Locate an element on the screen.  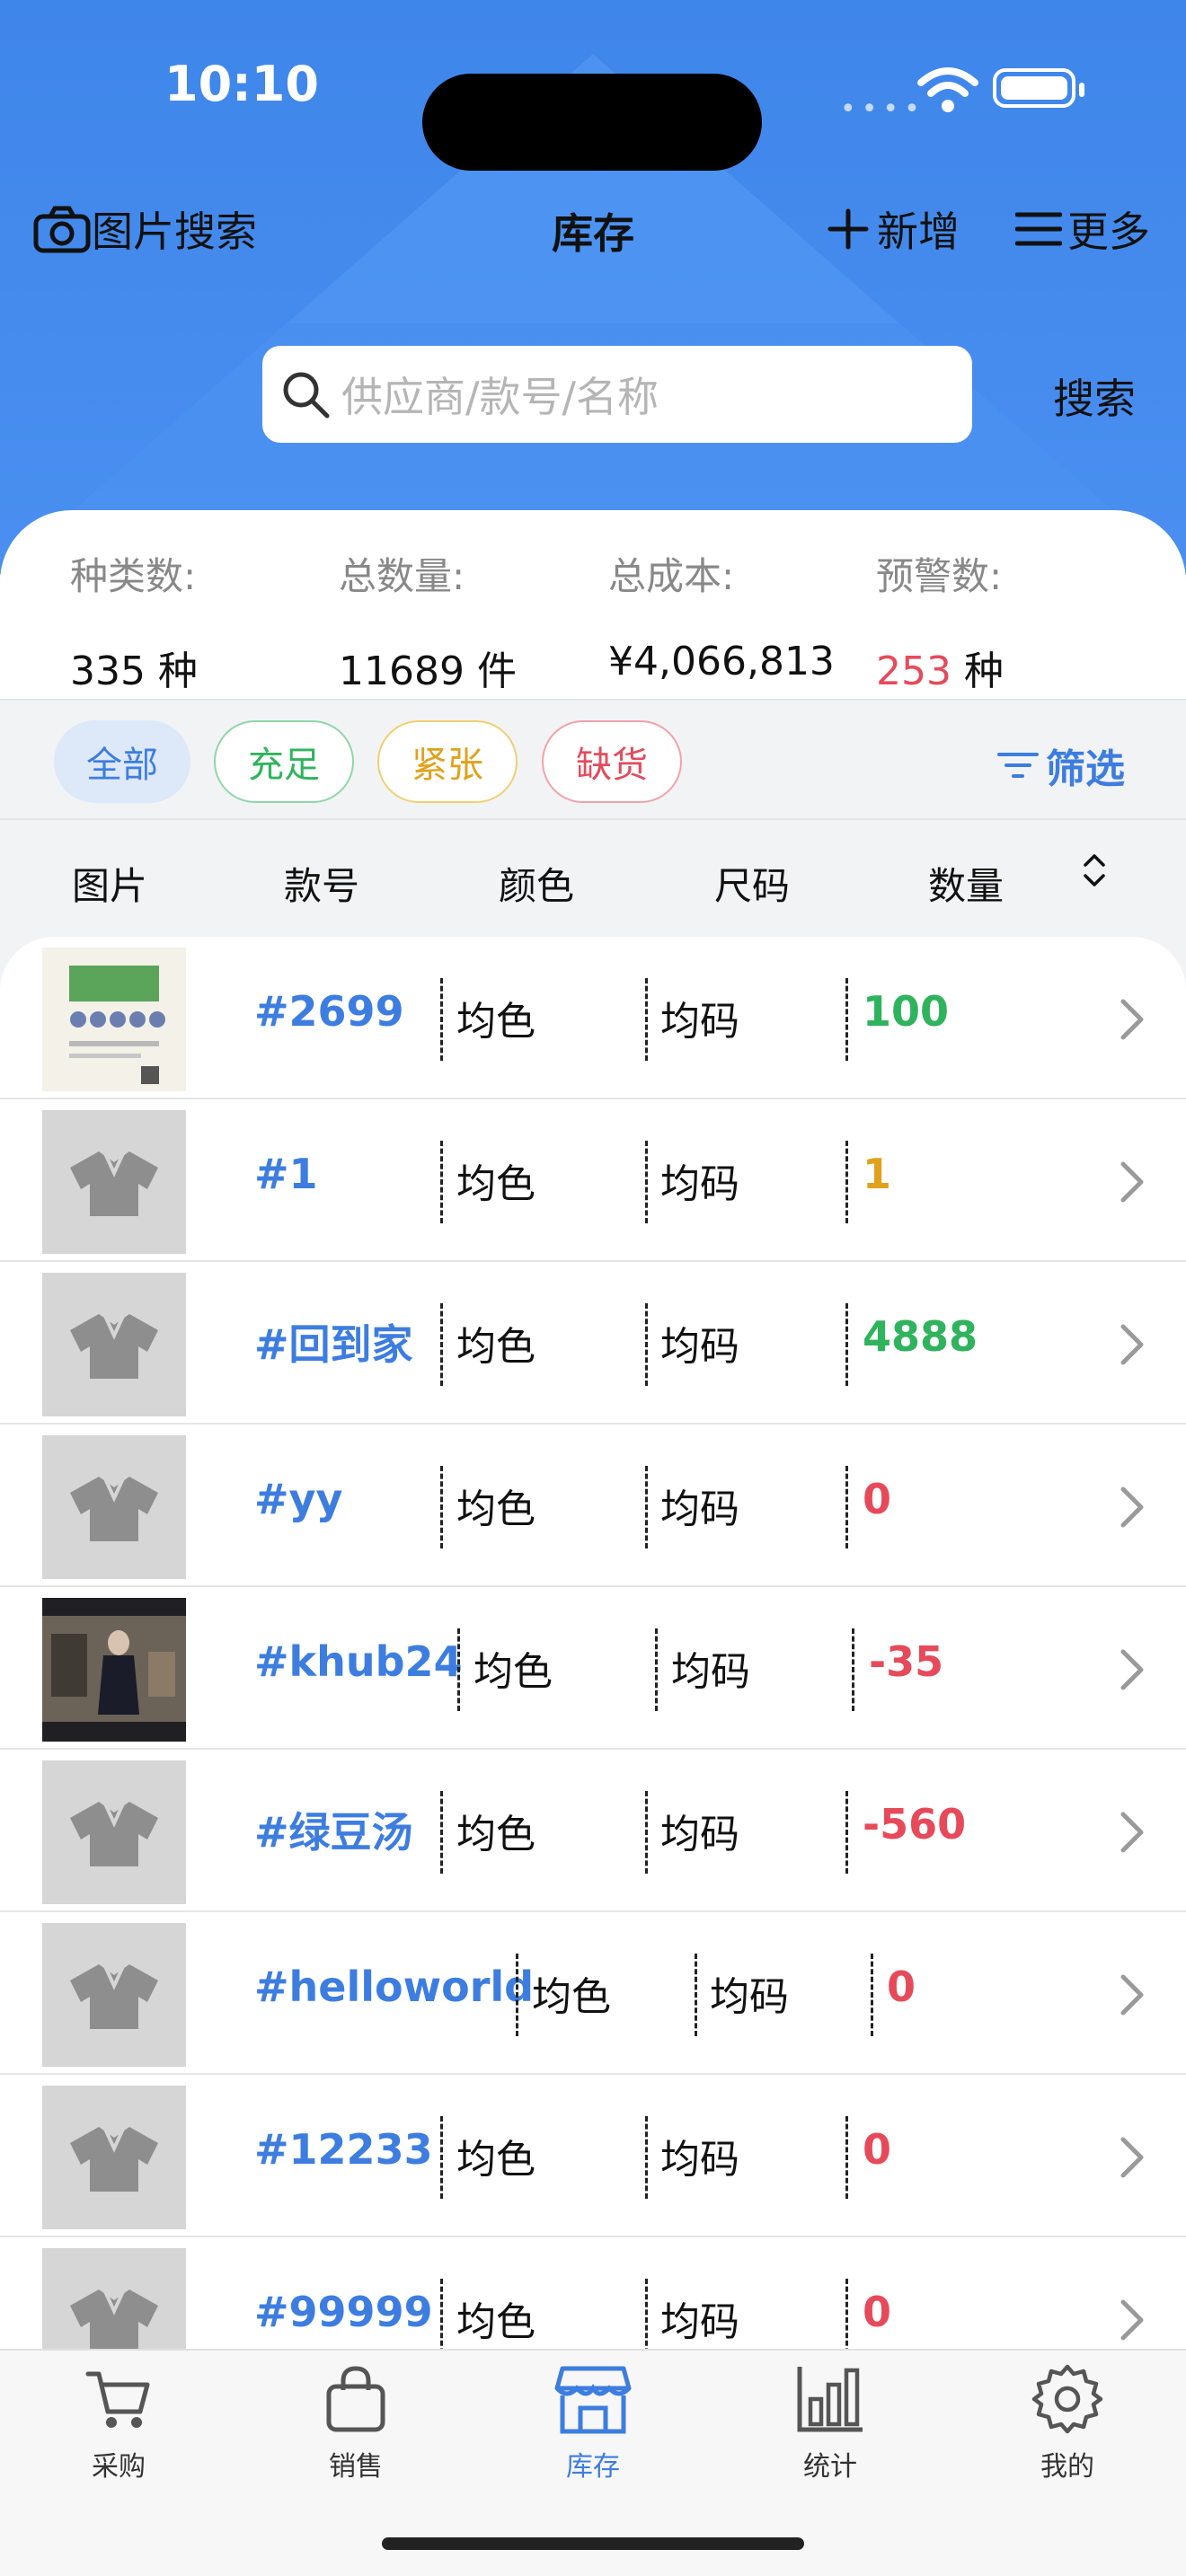
row-quantity: 100 is located at coordinates (906, 1012).